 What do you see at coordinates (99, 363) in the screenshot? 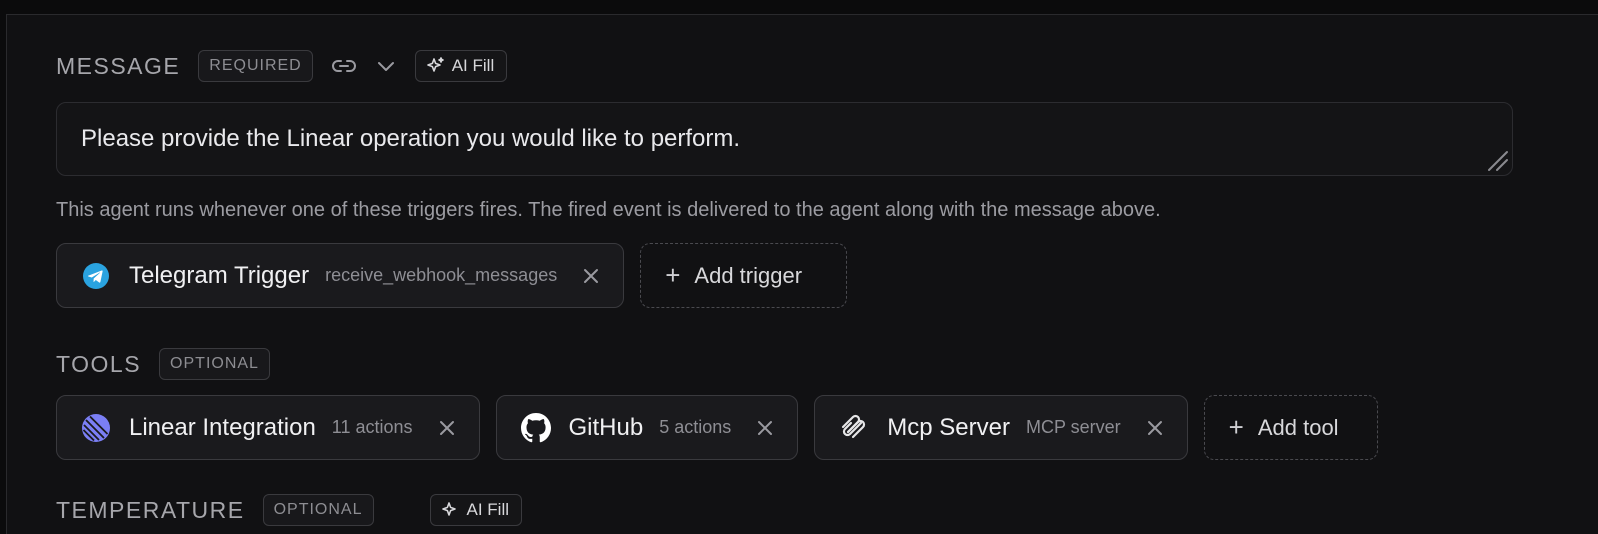
I see `tools-label: TOOLS` at bounding box center [99, 363].